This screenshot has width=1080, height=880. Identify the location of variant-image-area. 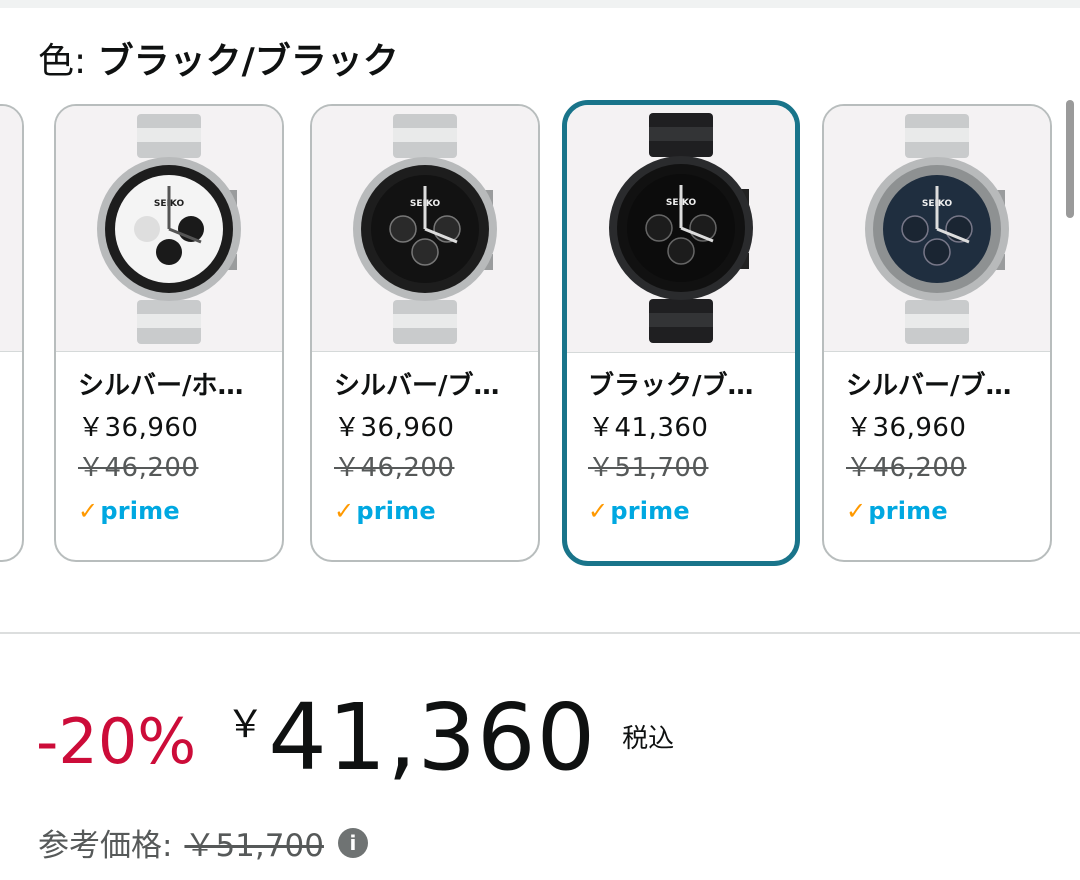
(11, 229).